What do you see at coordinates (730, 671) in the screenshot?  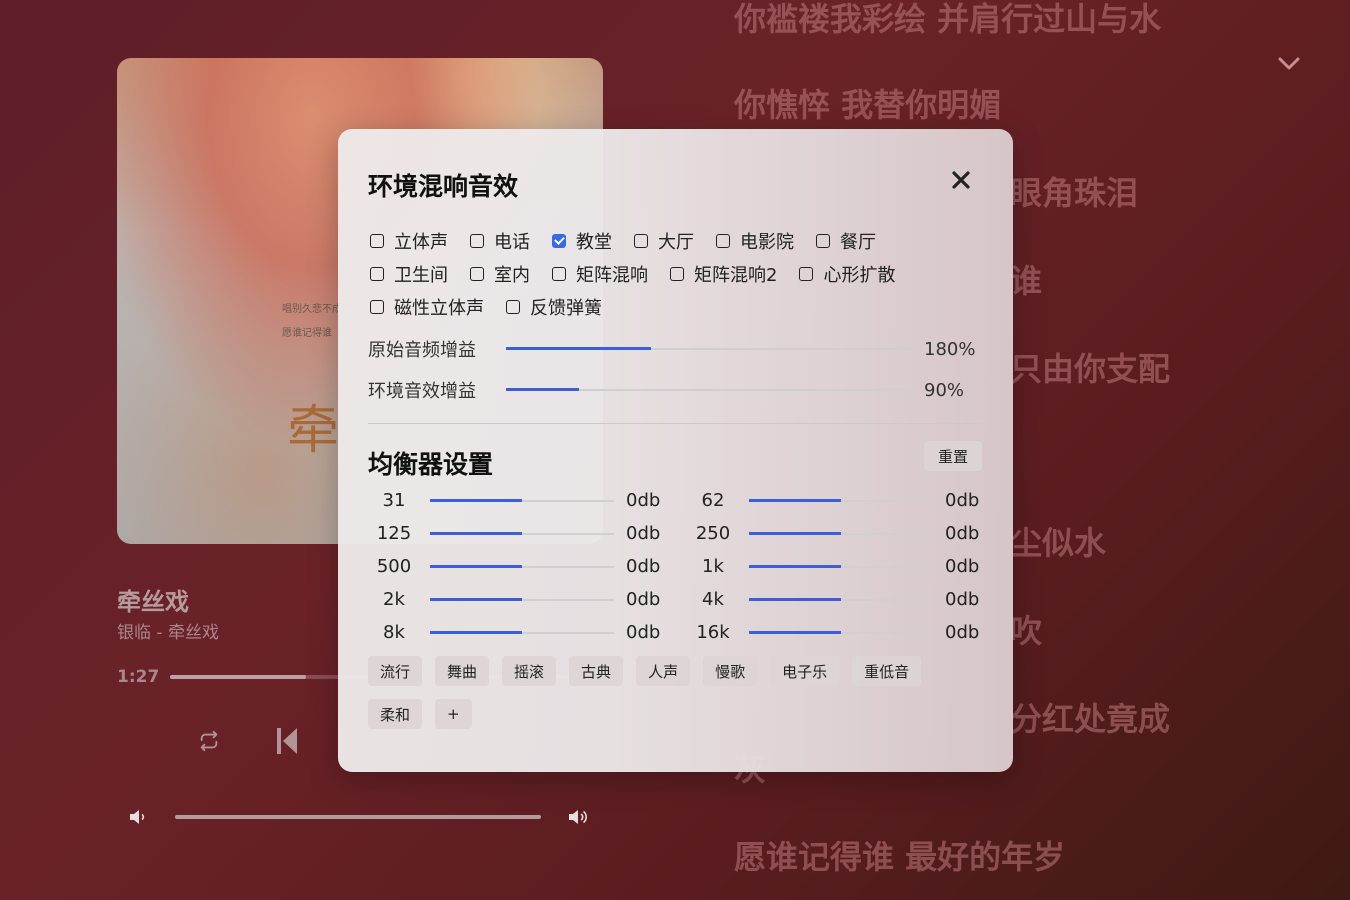 I see `preset-button: 慢歌` at bounding box center [730, 671].